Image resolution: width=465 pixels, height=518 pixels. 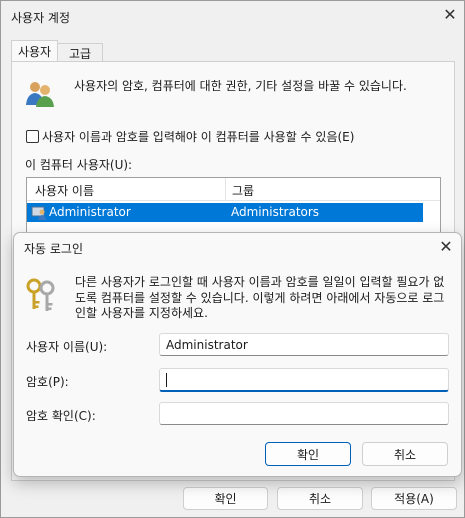 I want to click on users-table: 사용자 이름 그룹 Administrator Administrators, so click(x=233, y=207).